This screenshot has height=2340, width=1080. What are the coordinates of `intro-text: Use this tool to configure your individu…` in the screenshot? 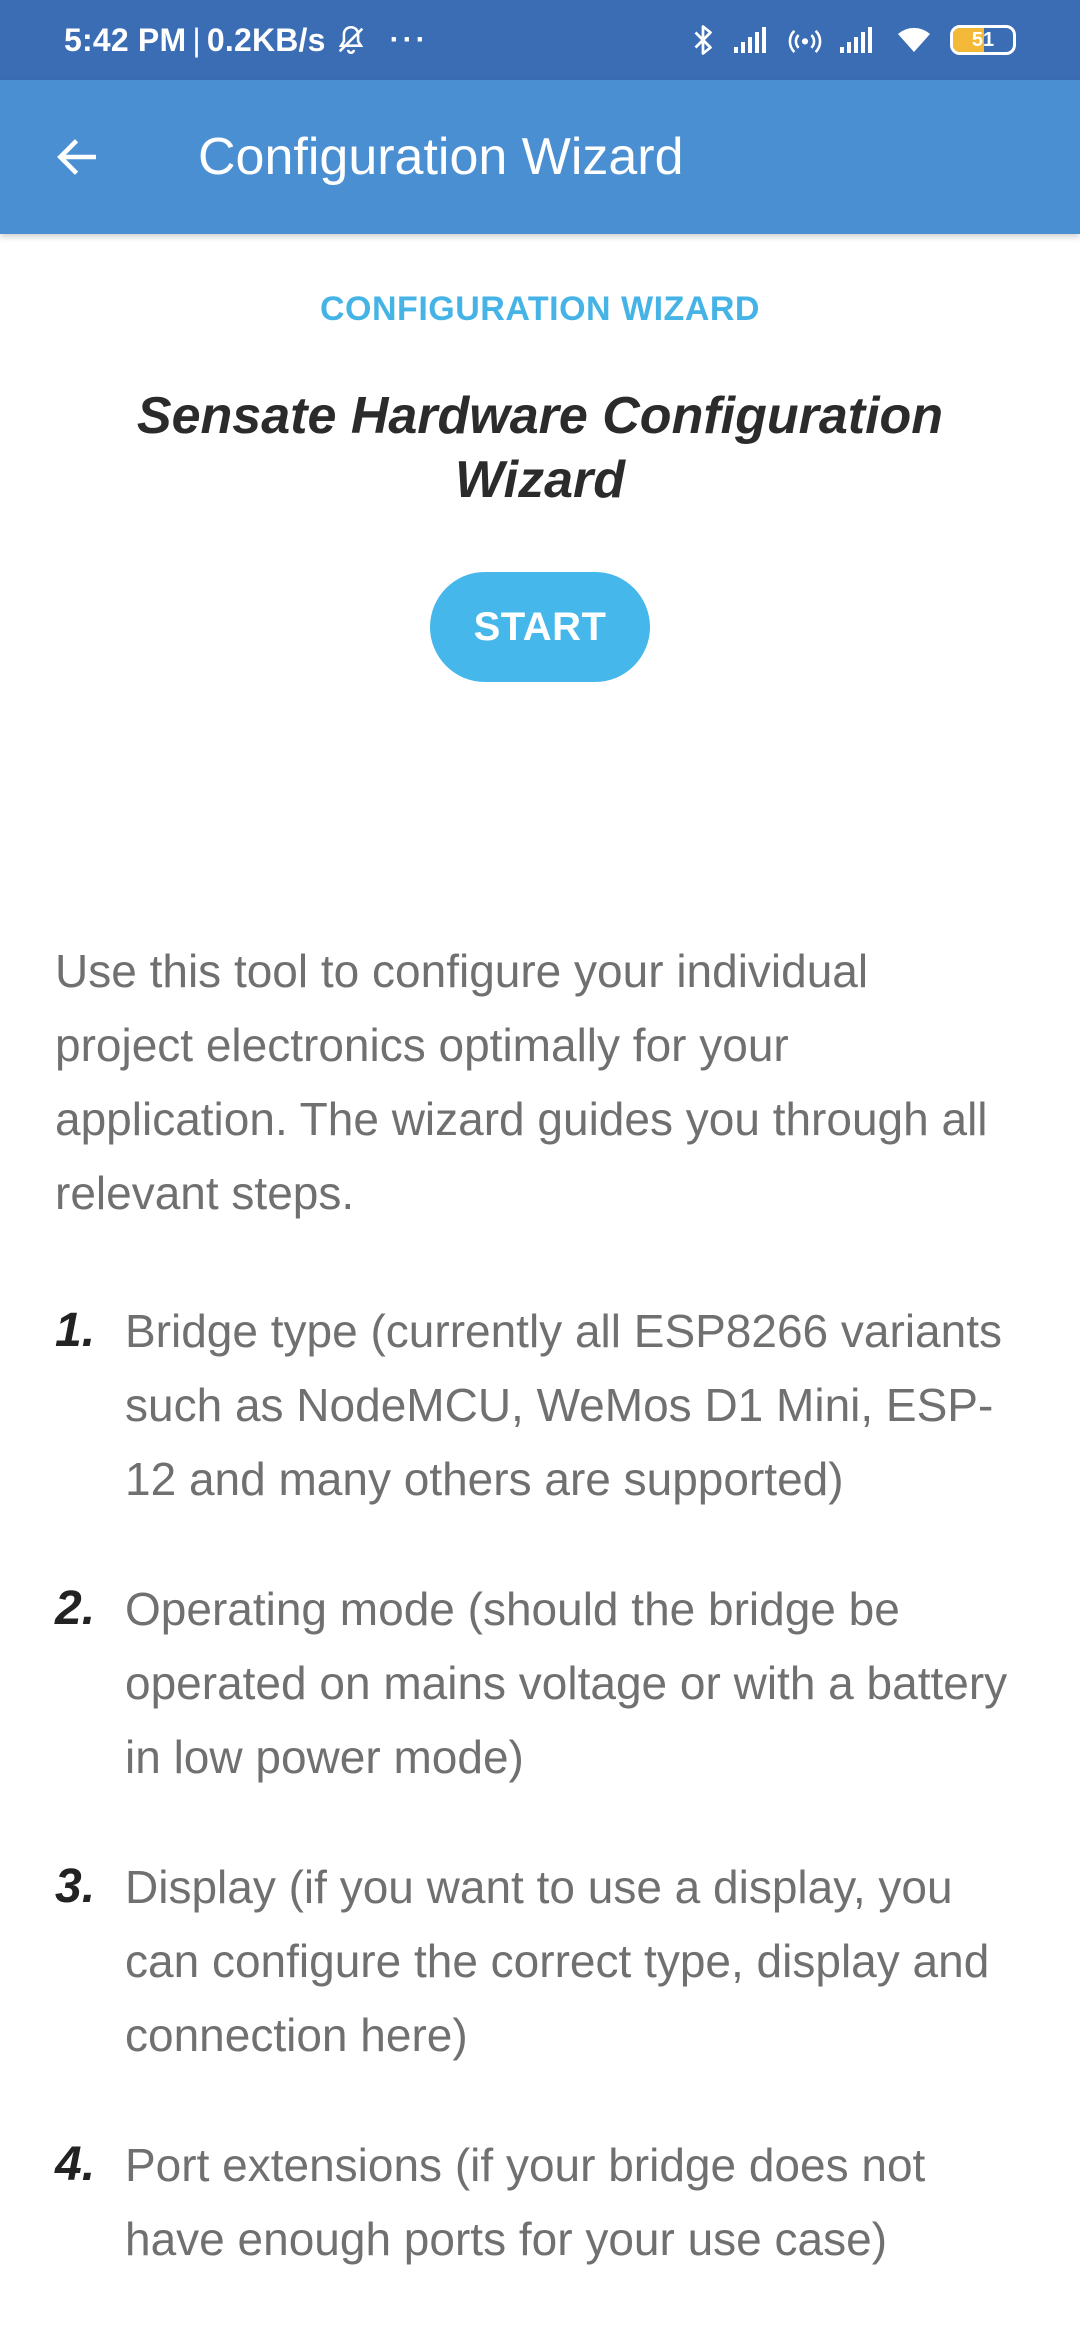 It's located at (521, 1082).